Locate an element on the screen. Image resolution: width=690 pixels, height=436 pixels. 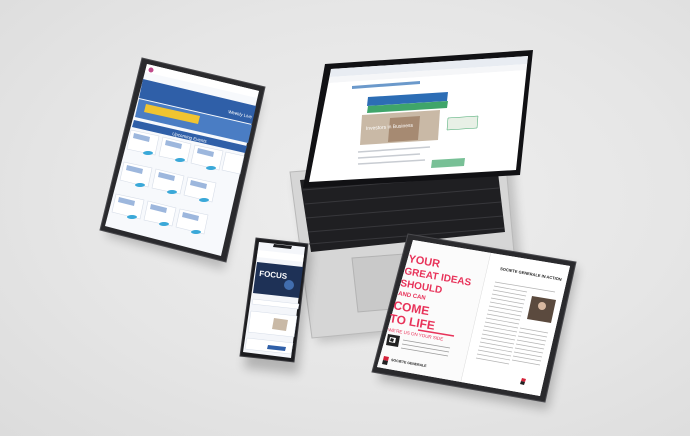
phone: FOCUS is located at coordinates (275, 305).